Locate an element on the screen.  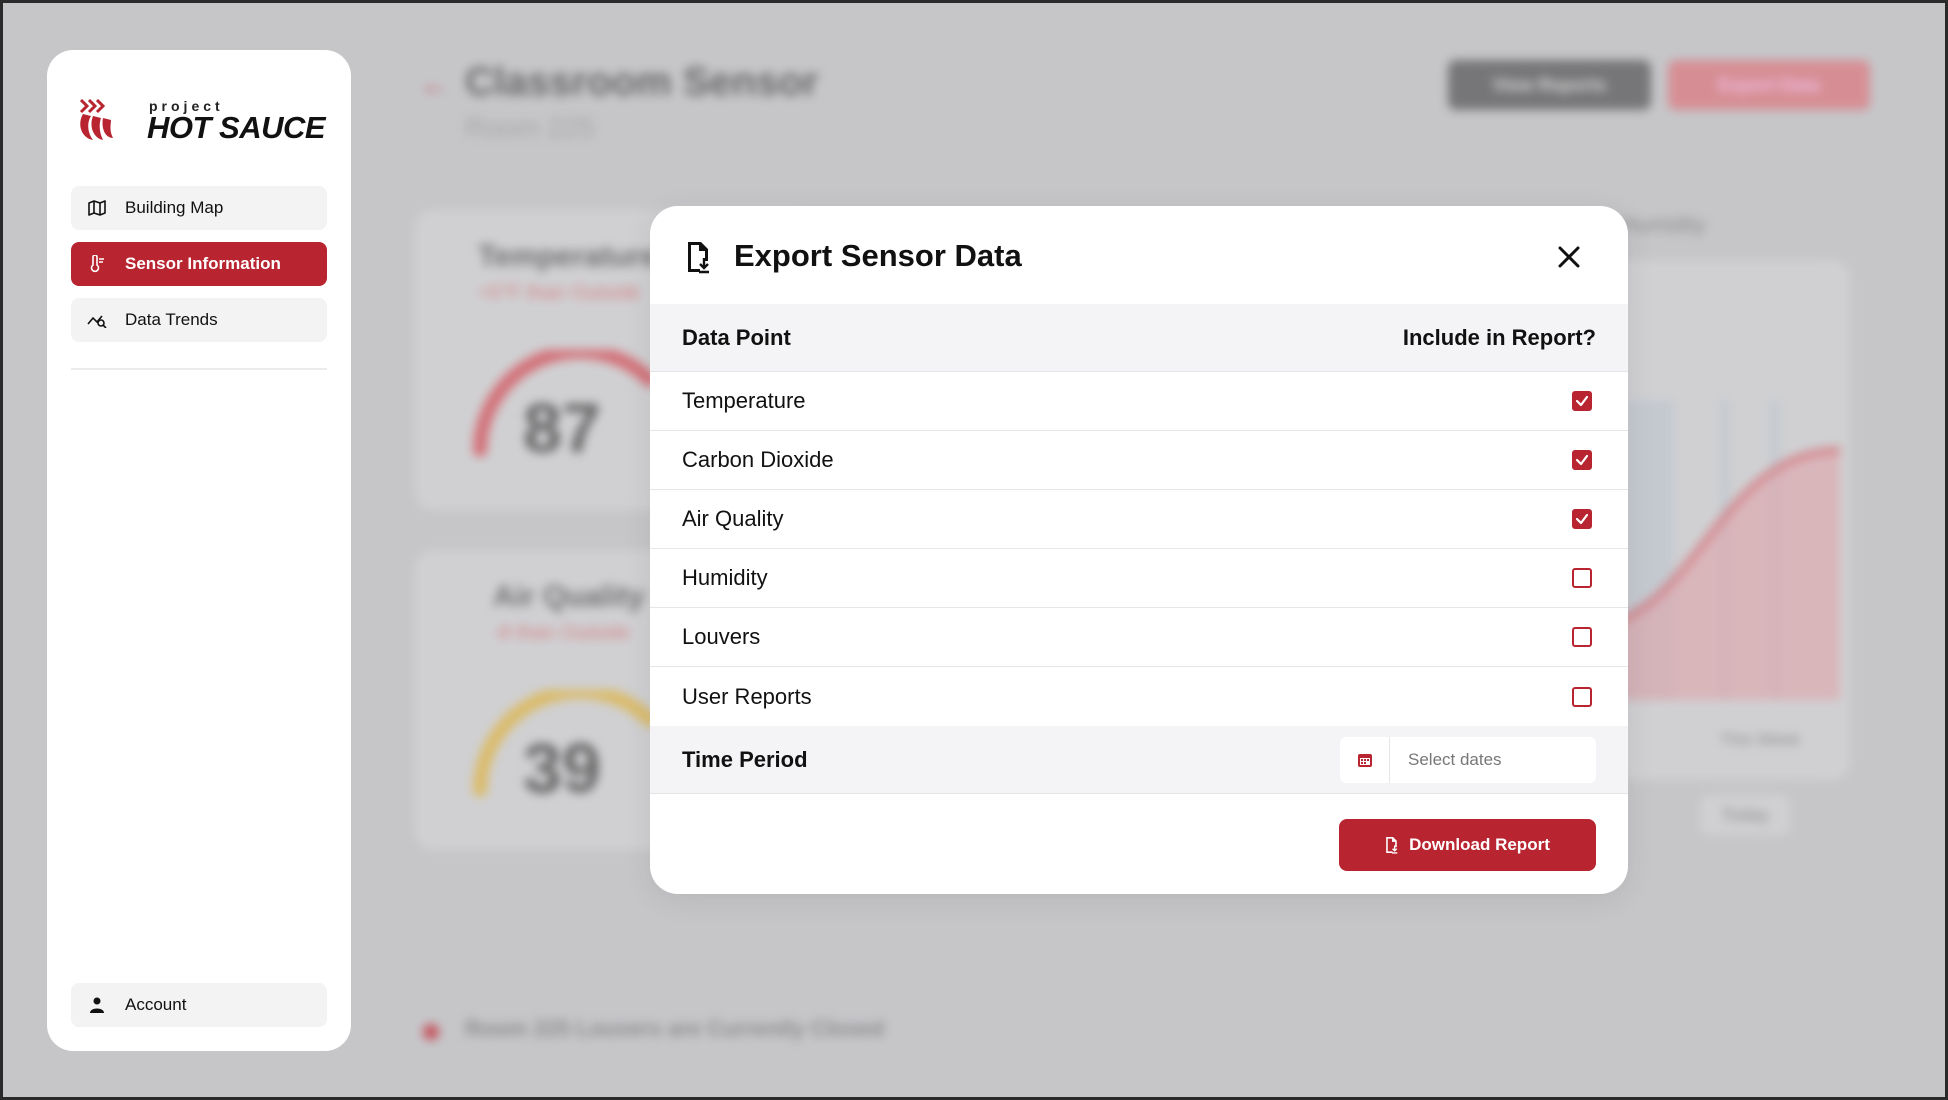
table-row: Louvers is located at coordinates (1139, 637).